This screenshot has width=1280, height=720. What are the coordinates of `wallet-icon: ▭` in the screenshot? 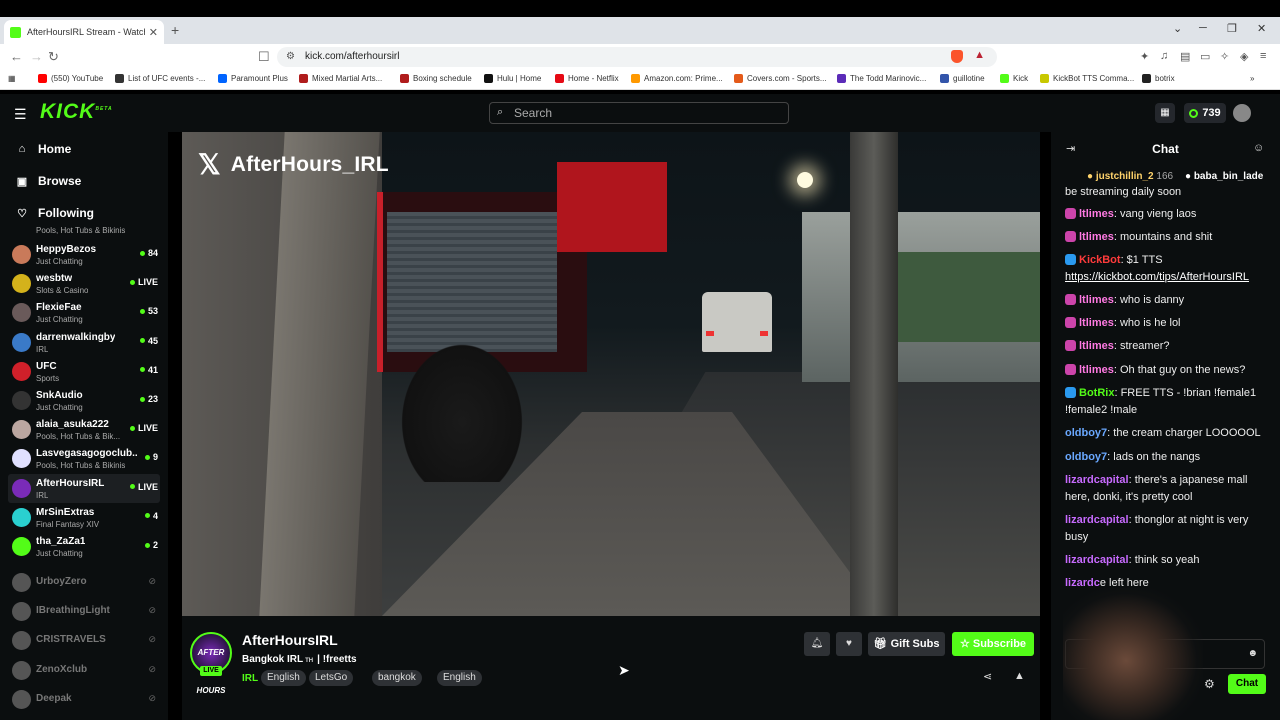 It's located at (1205, 56).